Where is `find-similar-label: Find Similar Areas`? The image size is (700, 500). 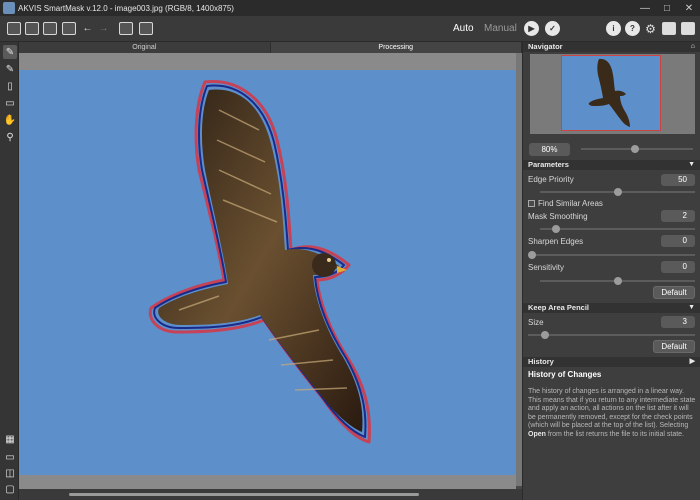
find-similar-label: Find Similar Areas is located at coordinates (570, 203).